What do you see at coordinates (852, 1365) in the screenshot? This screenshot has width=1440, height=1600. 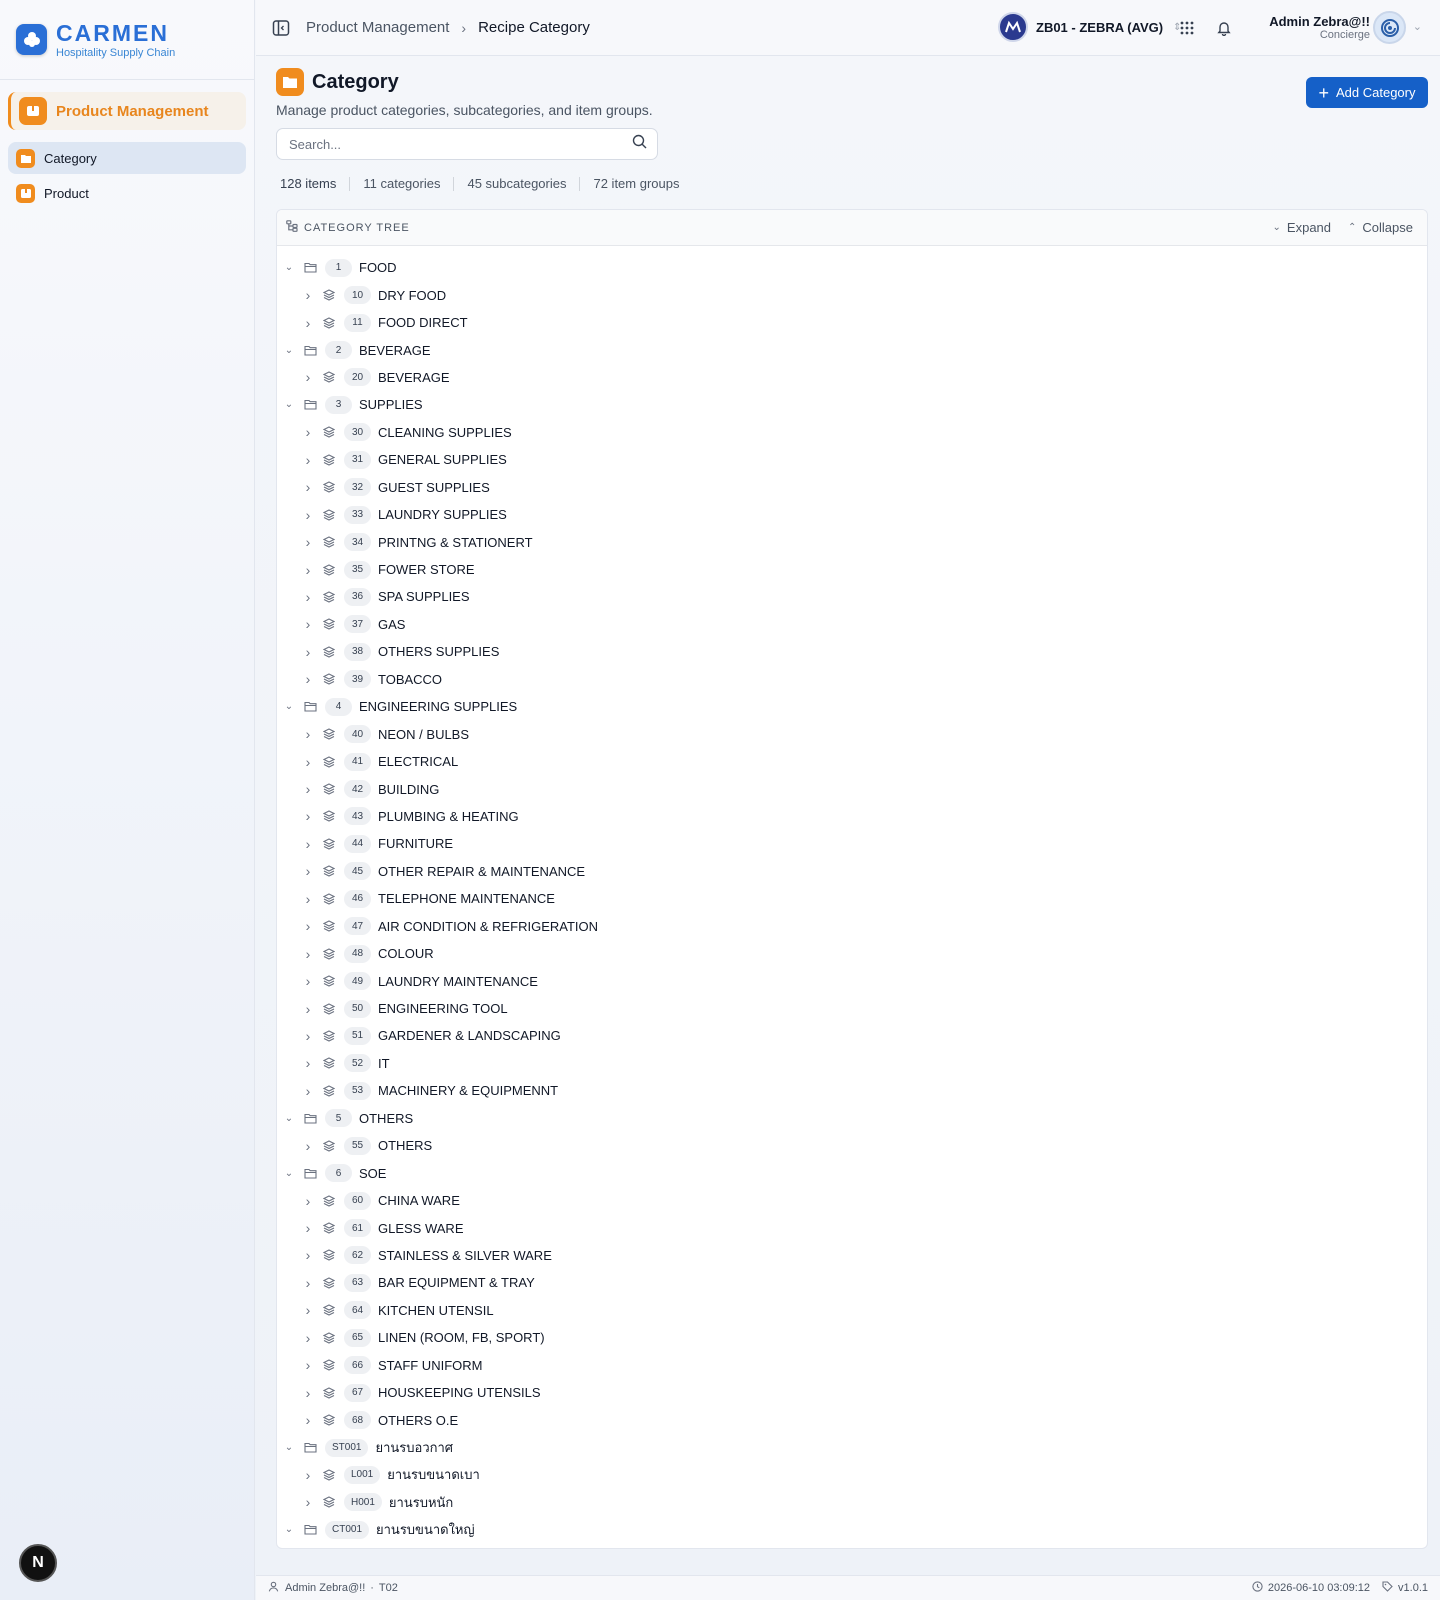 I see `tree-row-subcategory: › 66 STAFF UNIFORM` at bounding box center [852, 1365].